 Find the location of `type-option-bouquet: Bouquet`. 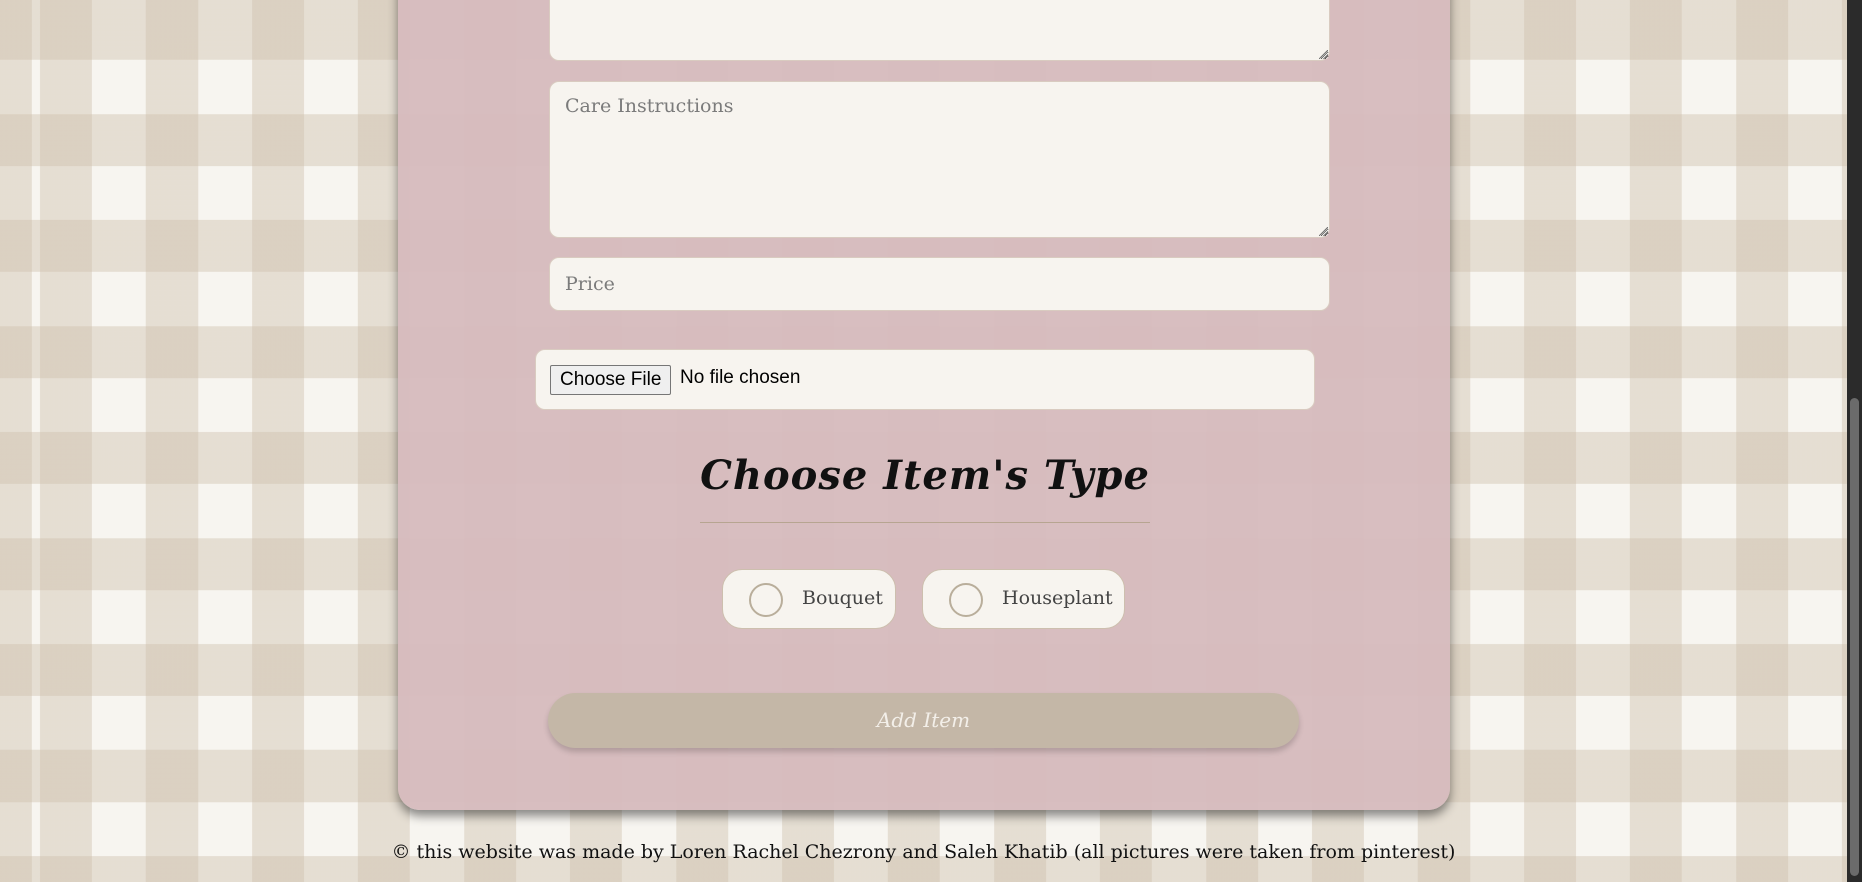

type-option-bouquet: Bouquet is located at coordinates (809, 599).